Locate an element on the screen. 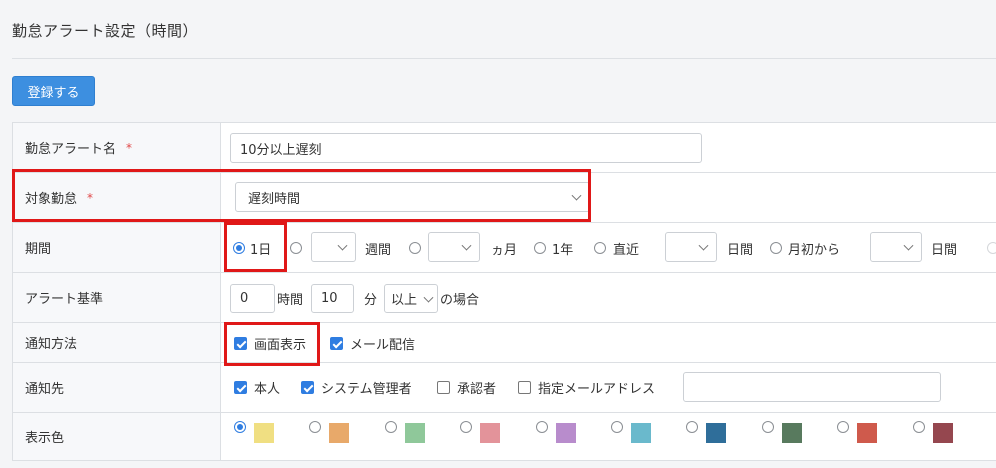 The width and height of the screenshot is (996, 468). screen-display-label: 画面表示 is located at coordinates (280, 345).